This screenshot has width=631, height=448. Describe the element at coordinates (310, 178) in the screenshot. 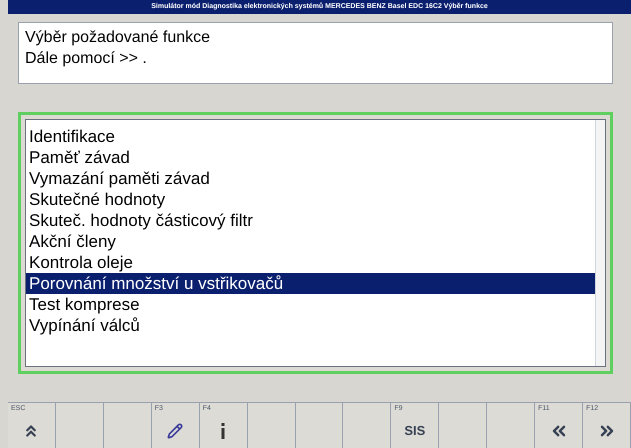

I see `function-item: Vymazání paměti závad` at that location.